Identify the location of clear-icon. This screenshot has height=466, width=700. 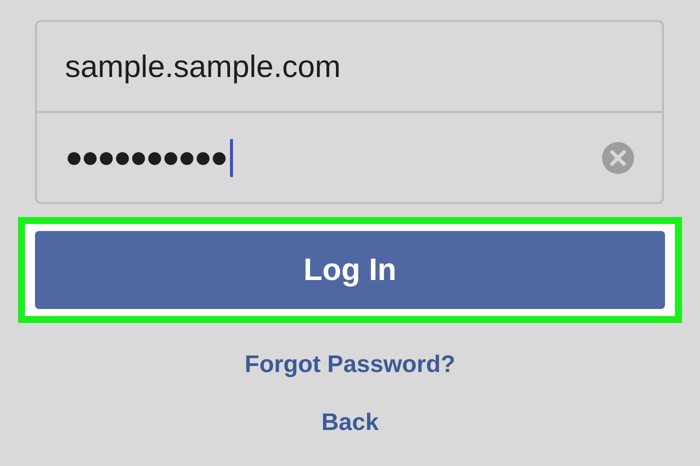
(618, 158).